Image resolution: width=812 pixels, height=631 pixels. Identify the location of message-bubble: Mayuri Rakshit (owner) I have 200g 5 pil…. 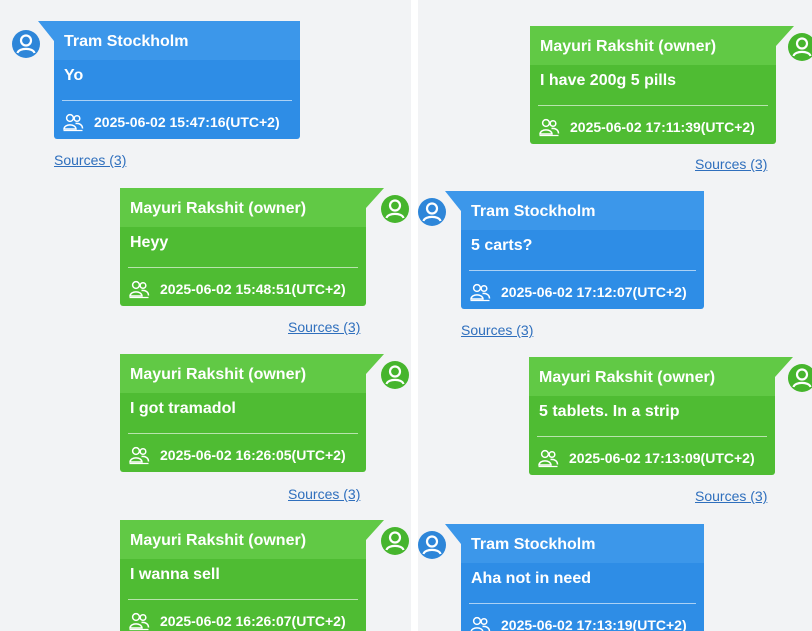
(662, 85).